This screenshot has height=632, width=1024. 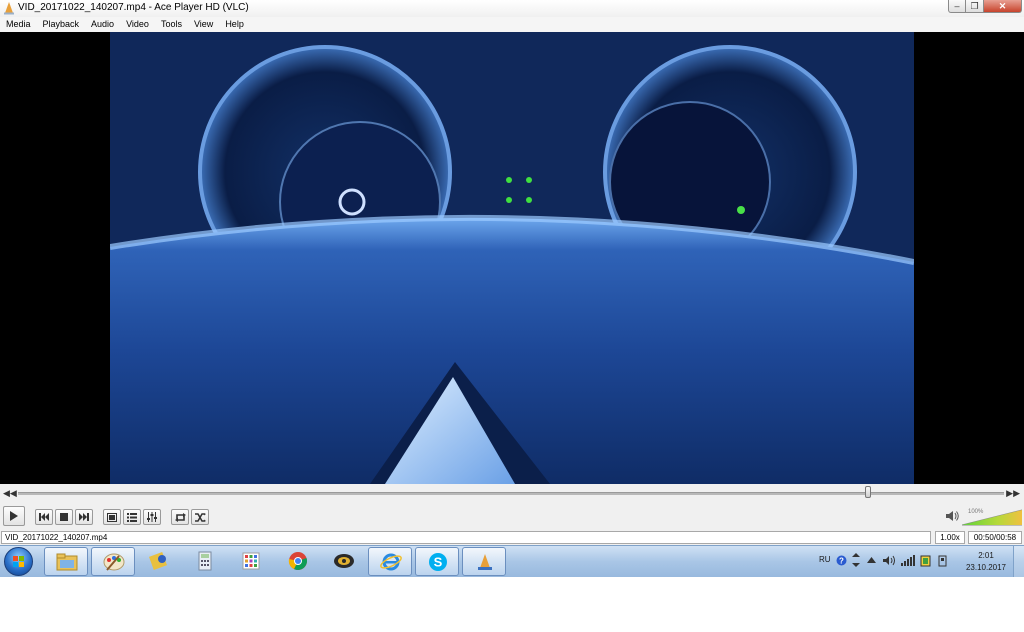 What do you see at coordinates (825, 559) in the screenshot?
I see `tray-language: RU` at bounding box center [825, 559].